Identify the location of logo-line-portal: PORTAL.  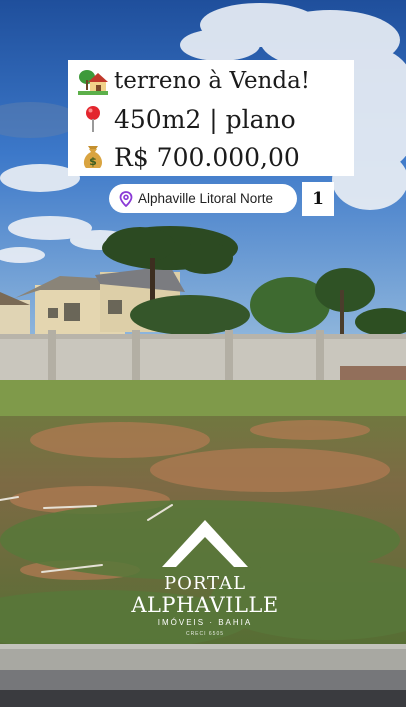
(205, 583).